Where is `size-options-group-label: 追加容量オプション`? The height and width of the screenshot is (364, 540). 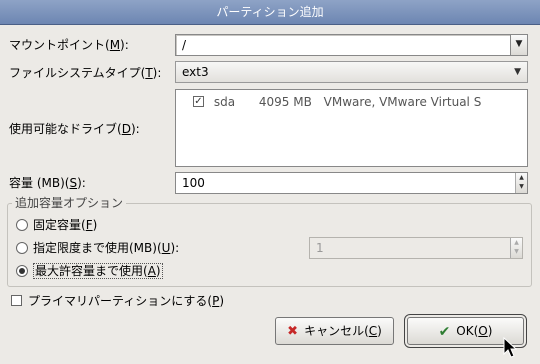
size-options-group-label: 追加容量オプション is located at coordinates (69, 203).